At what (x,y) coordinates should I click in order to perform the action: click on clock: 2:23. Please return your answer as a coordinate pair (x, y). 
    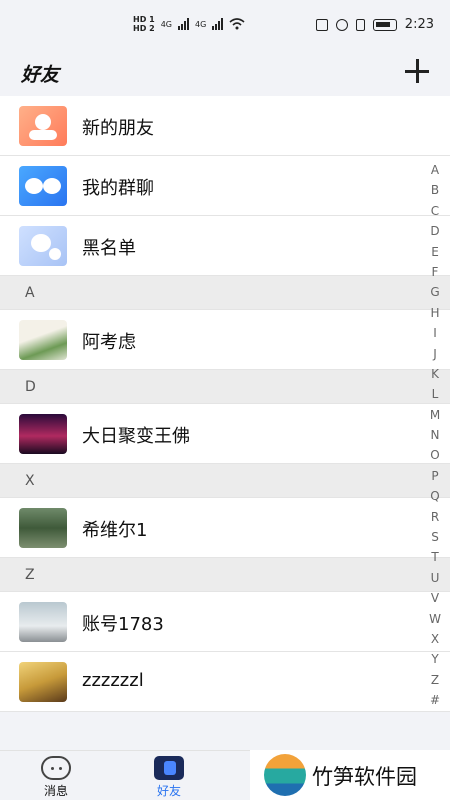
    Looking at the image, I should click on (419, 24).